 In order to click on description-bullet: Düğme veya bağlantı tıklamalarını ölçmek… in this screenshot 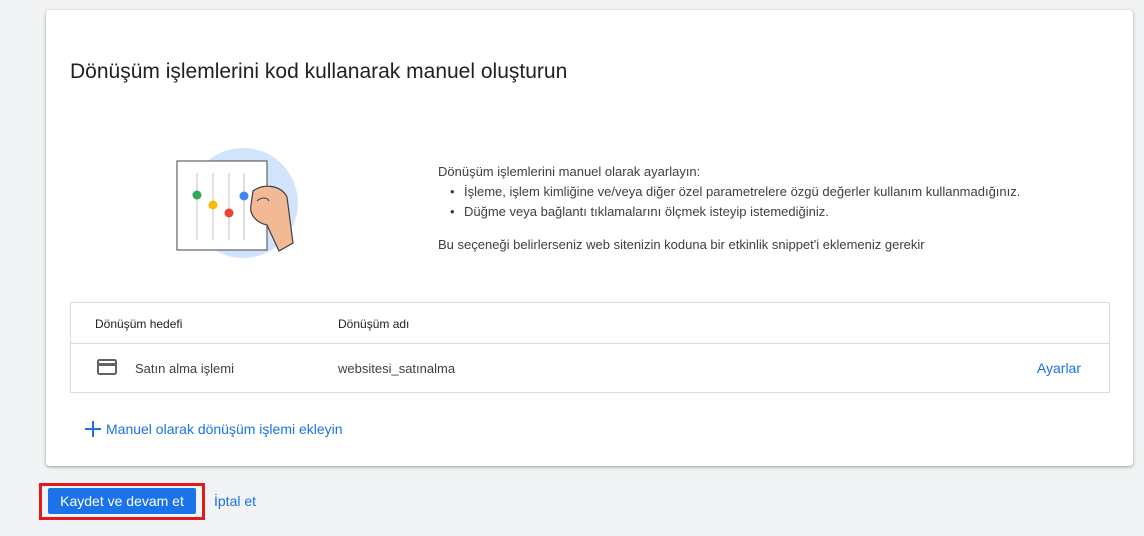, I will do `click(785, 212)`.